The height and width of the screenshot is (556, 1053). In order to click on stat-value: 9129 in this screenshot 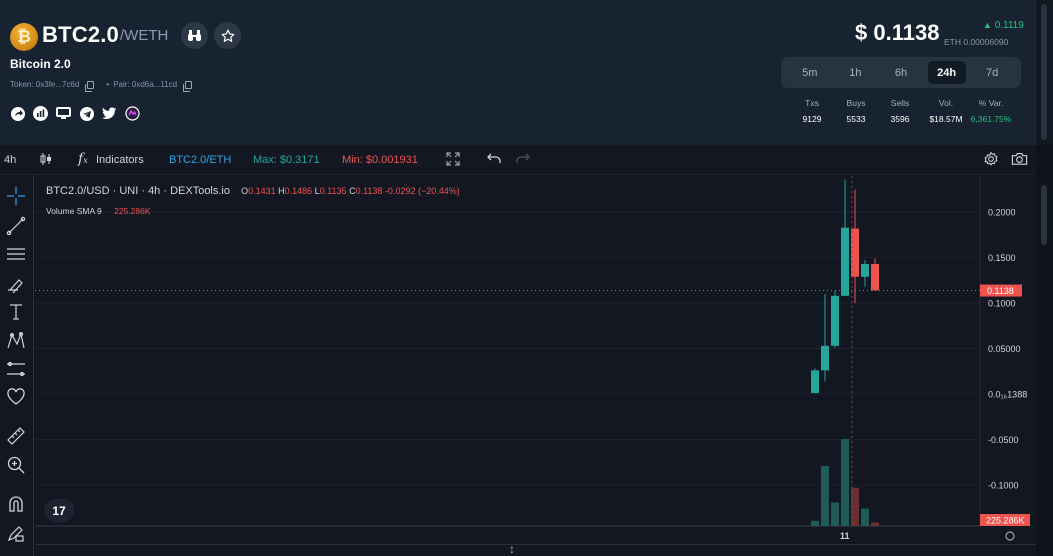, I will do `click(812, 119)`.